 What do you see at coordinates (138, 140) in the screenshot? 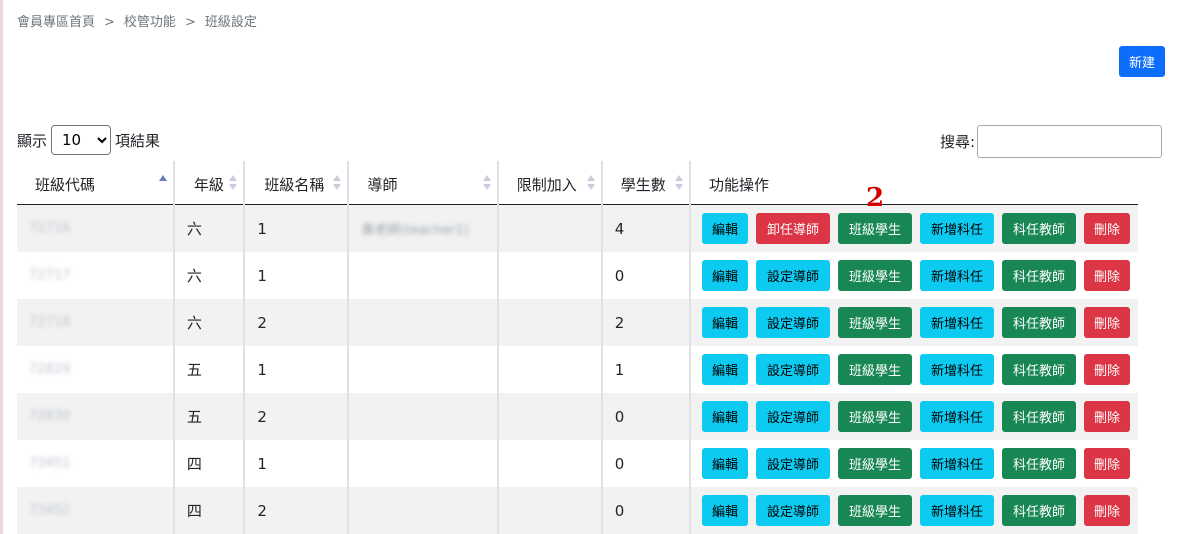
I see `show-suffix: 項結果` at bounding box center [138, 140].